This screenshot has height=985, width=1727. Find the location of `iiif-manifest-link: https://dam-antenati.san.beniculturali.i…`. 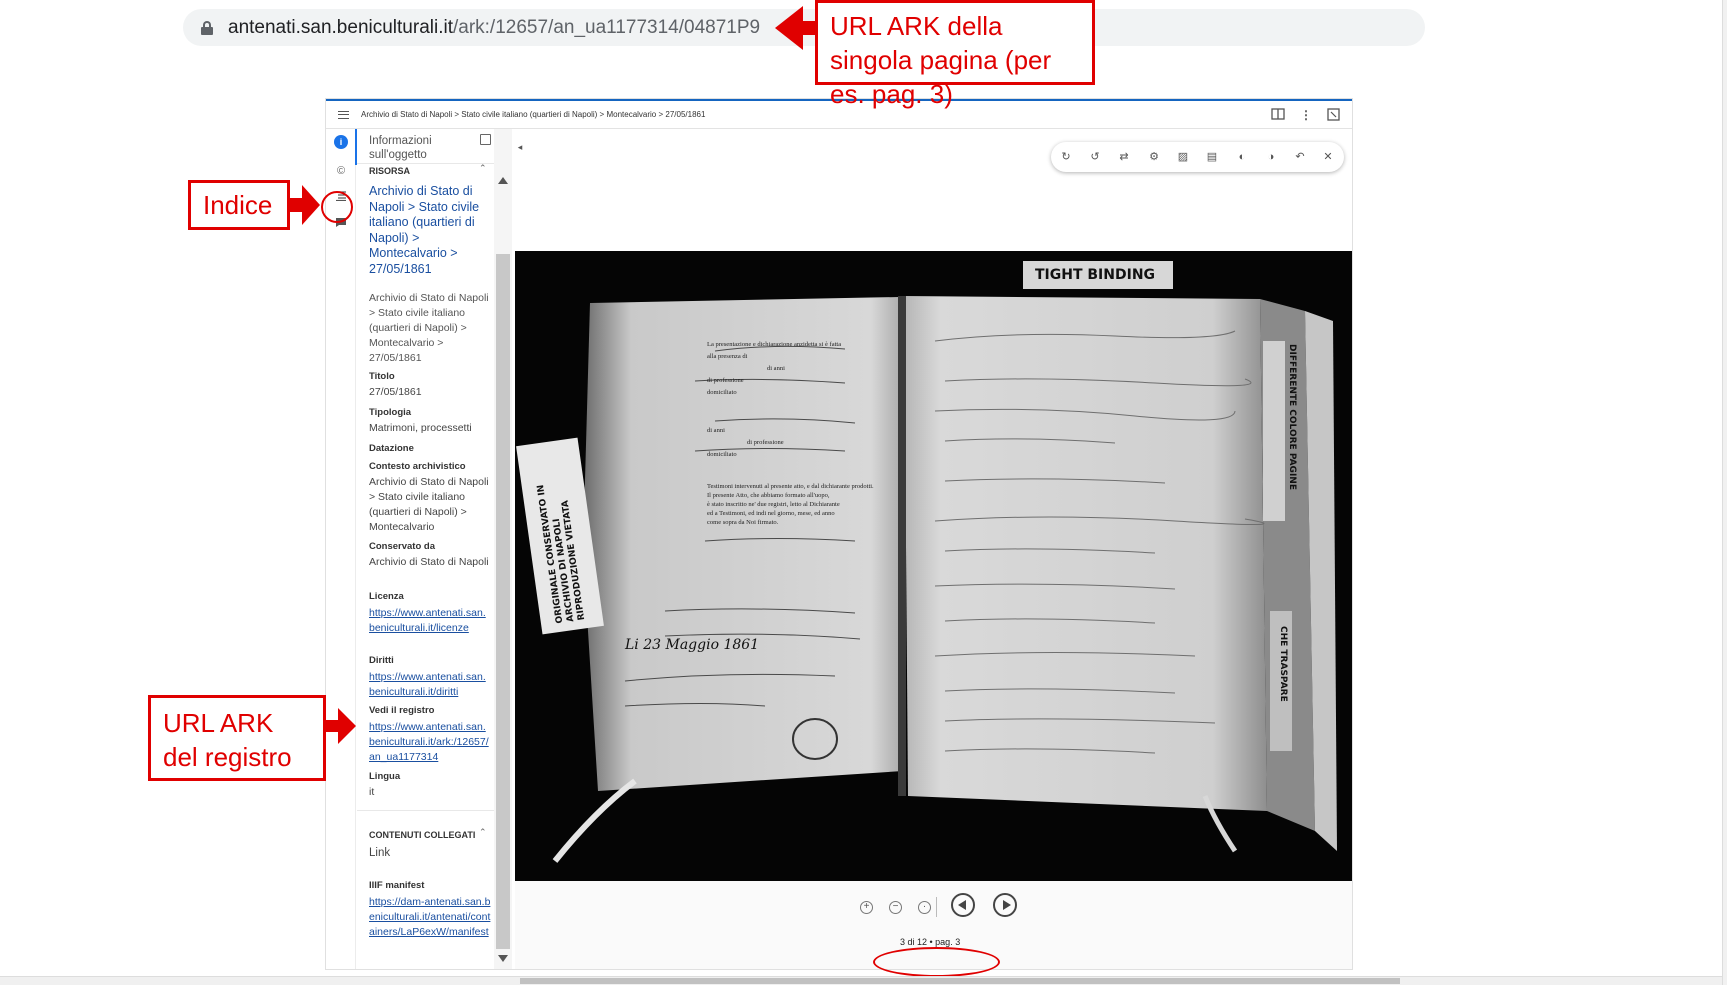

iiif-manifest-link: https://dam-antenati.san.beniculturali.i… is located at coordinates (430, 917).